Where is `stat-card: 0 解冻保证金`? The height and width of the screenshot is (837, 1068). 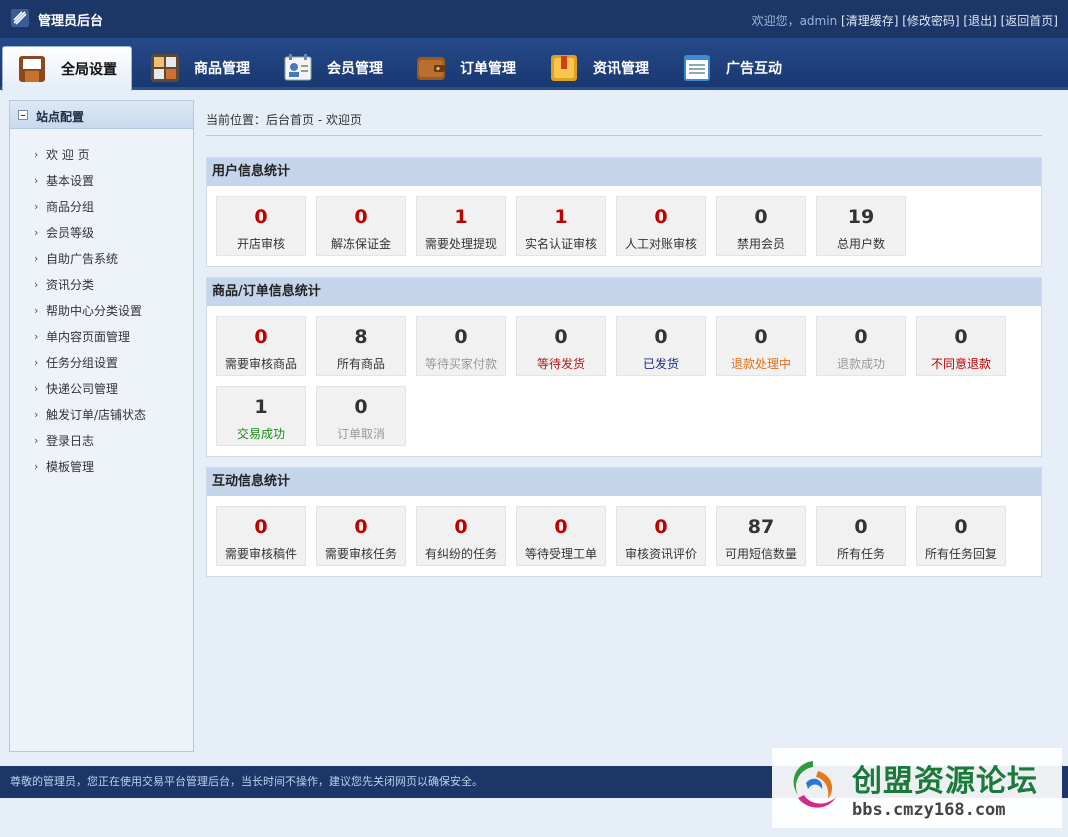 stat-card: 0 解冻保证金 is located at coordinates (361, 226).